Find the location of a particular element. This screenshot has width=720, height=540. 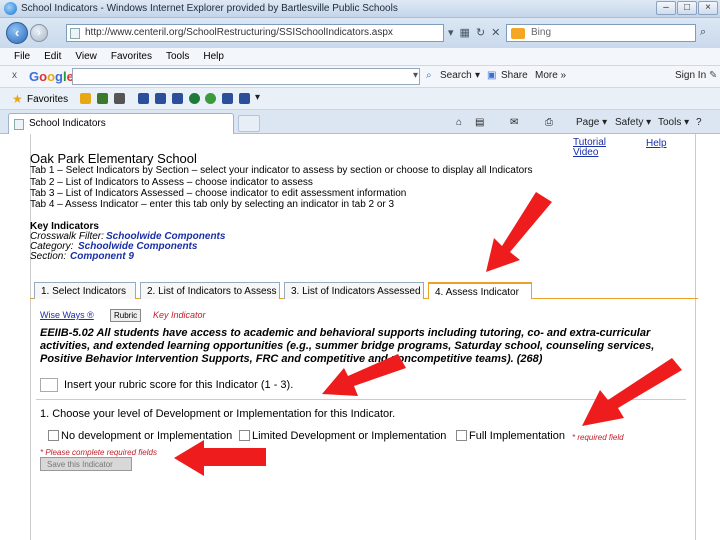

stop-icon: ✕ is located at coordinates (495, 32).